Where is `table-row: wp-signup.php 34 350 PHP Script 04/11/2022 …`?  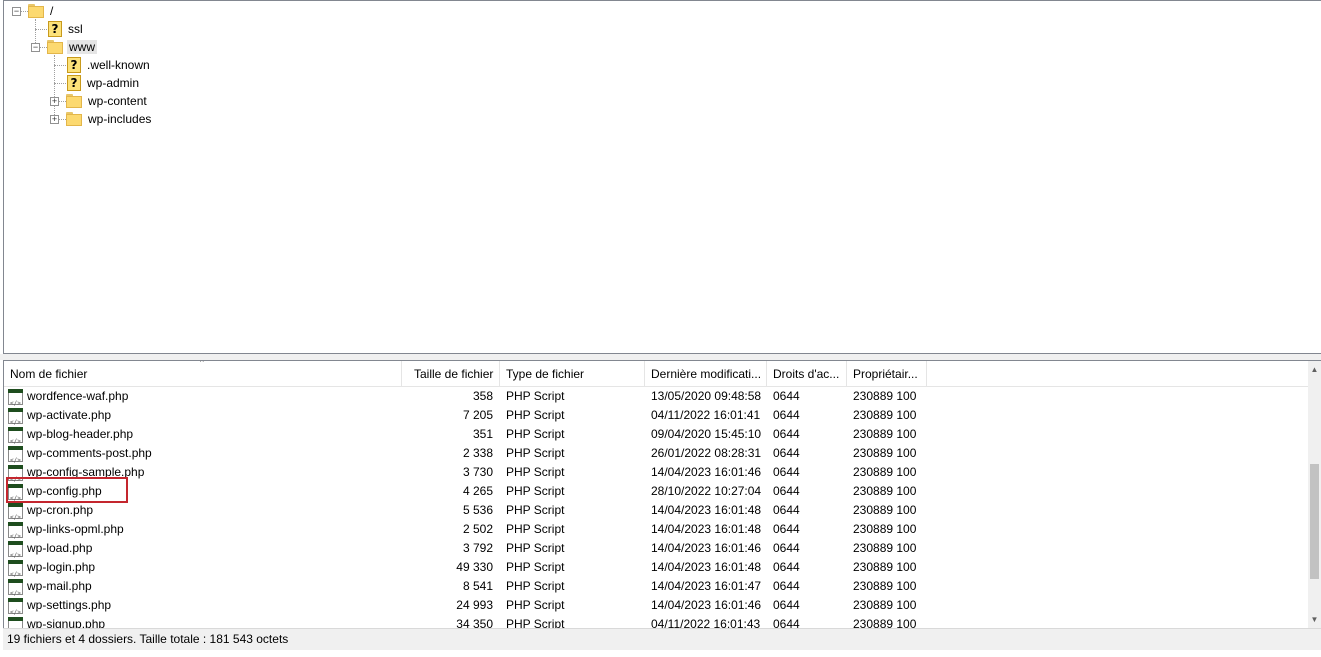
table-row: wp-signup.php 34 350 PHP Script 04/11/2022 … is located at coordinates (656, 621).